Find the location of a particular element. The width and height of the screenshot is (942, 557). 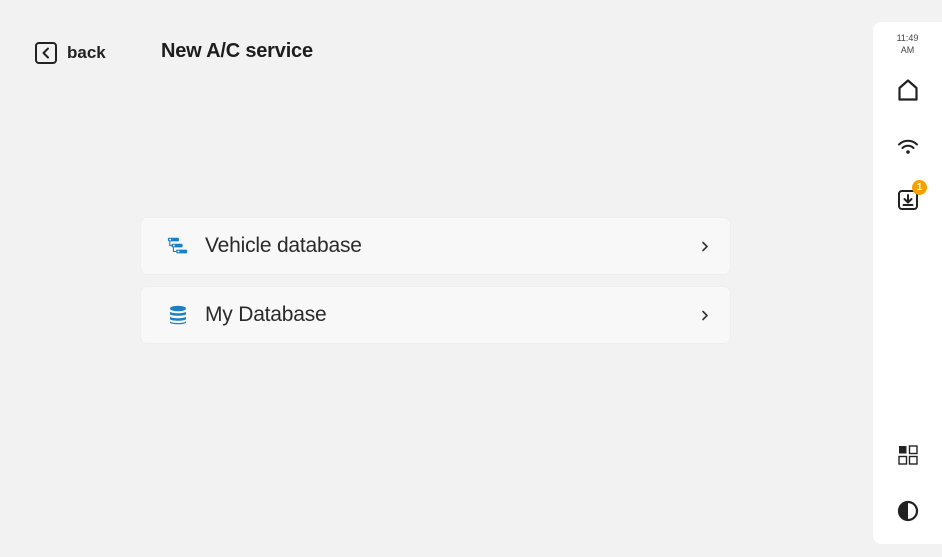

status-clock: 11:49 AM is located at coordinates (907, 44).